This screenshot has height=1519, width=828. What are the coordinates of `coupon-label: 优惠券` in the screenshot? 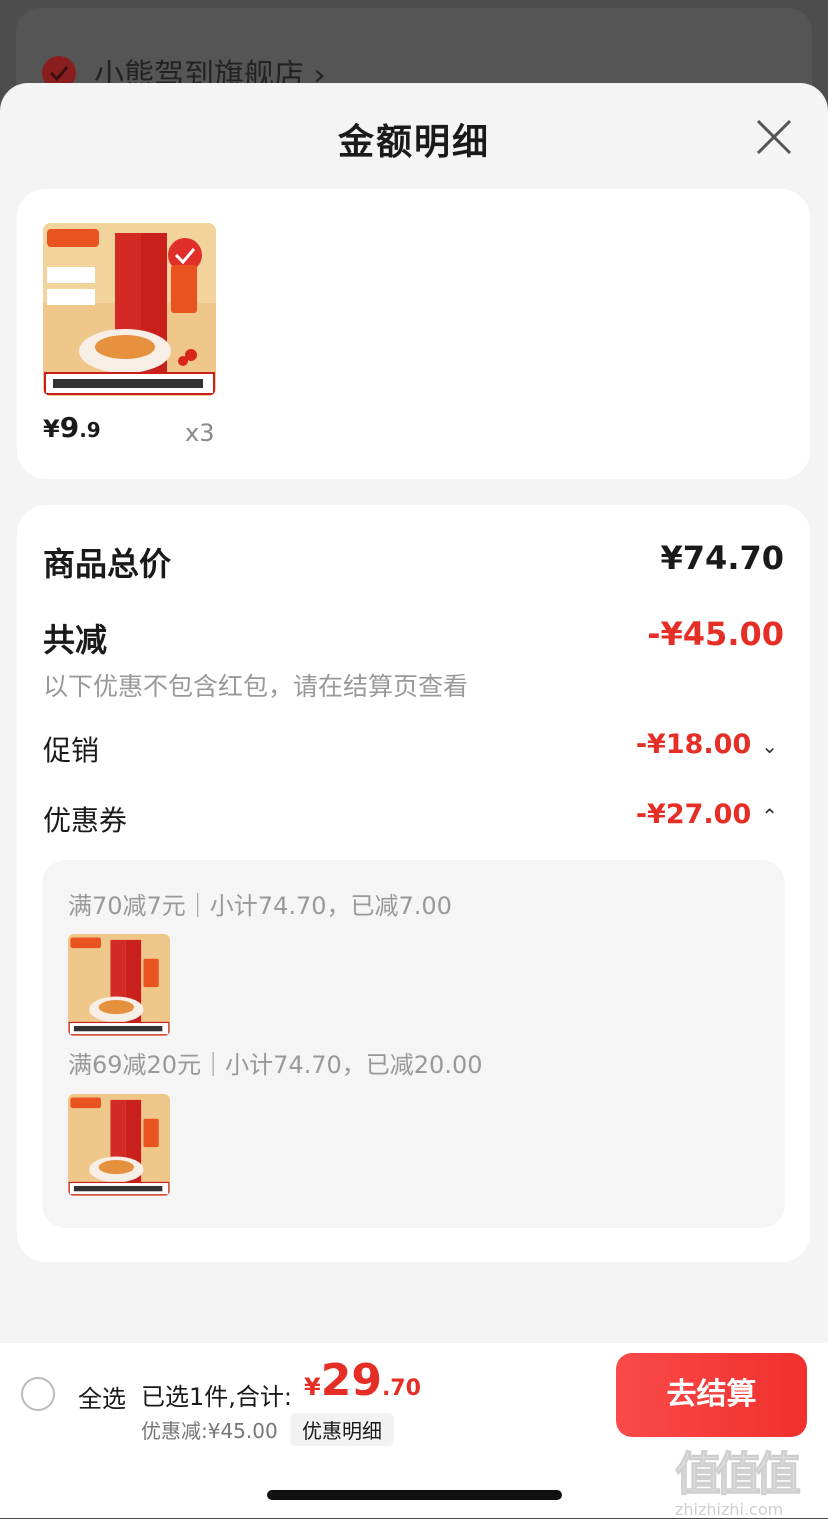 It's located at (85, 820).